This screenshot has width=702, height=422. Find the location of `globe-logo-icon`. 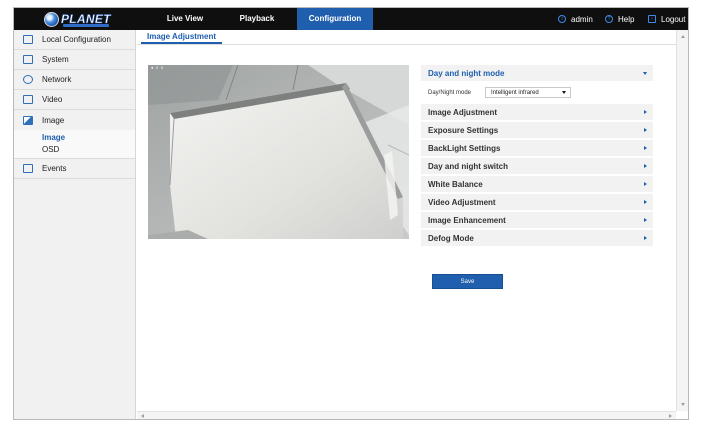

globe-logo-icon is located at coordinates (51, 19).